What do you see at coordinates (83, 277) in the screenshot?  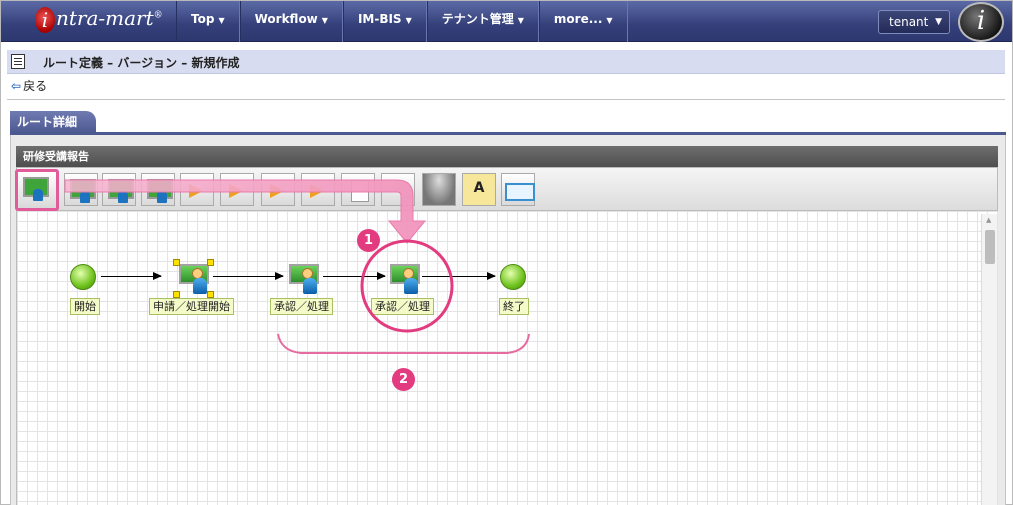 I see `start-node` at bounding box center [83, 277].